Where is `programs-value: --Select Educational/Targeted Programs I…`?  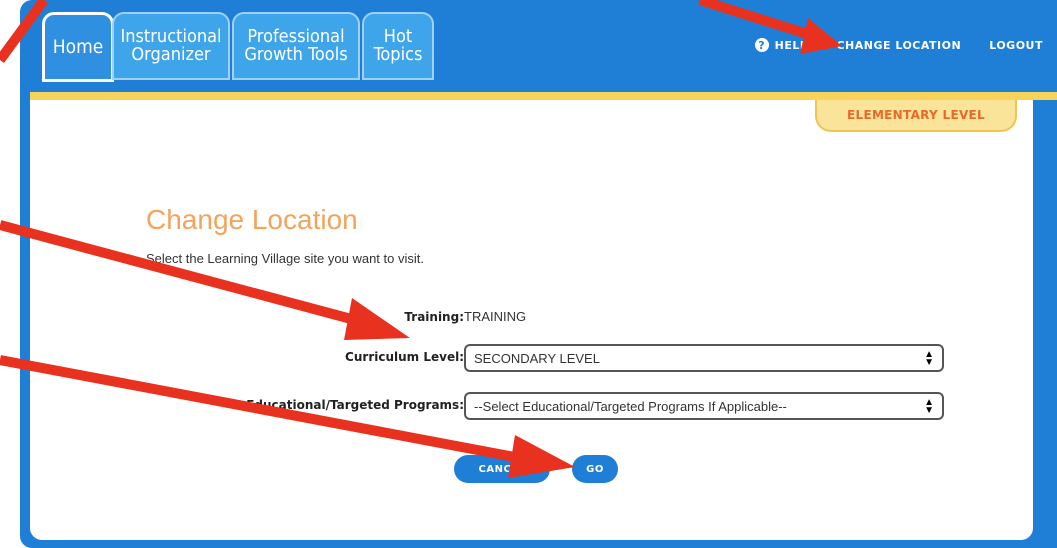 programs-value: --Select Educational/Targeted Programs I… is located at coordinates (630, 406).